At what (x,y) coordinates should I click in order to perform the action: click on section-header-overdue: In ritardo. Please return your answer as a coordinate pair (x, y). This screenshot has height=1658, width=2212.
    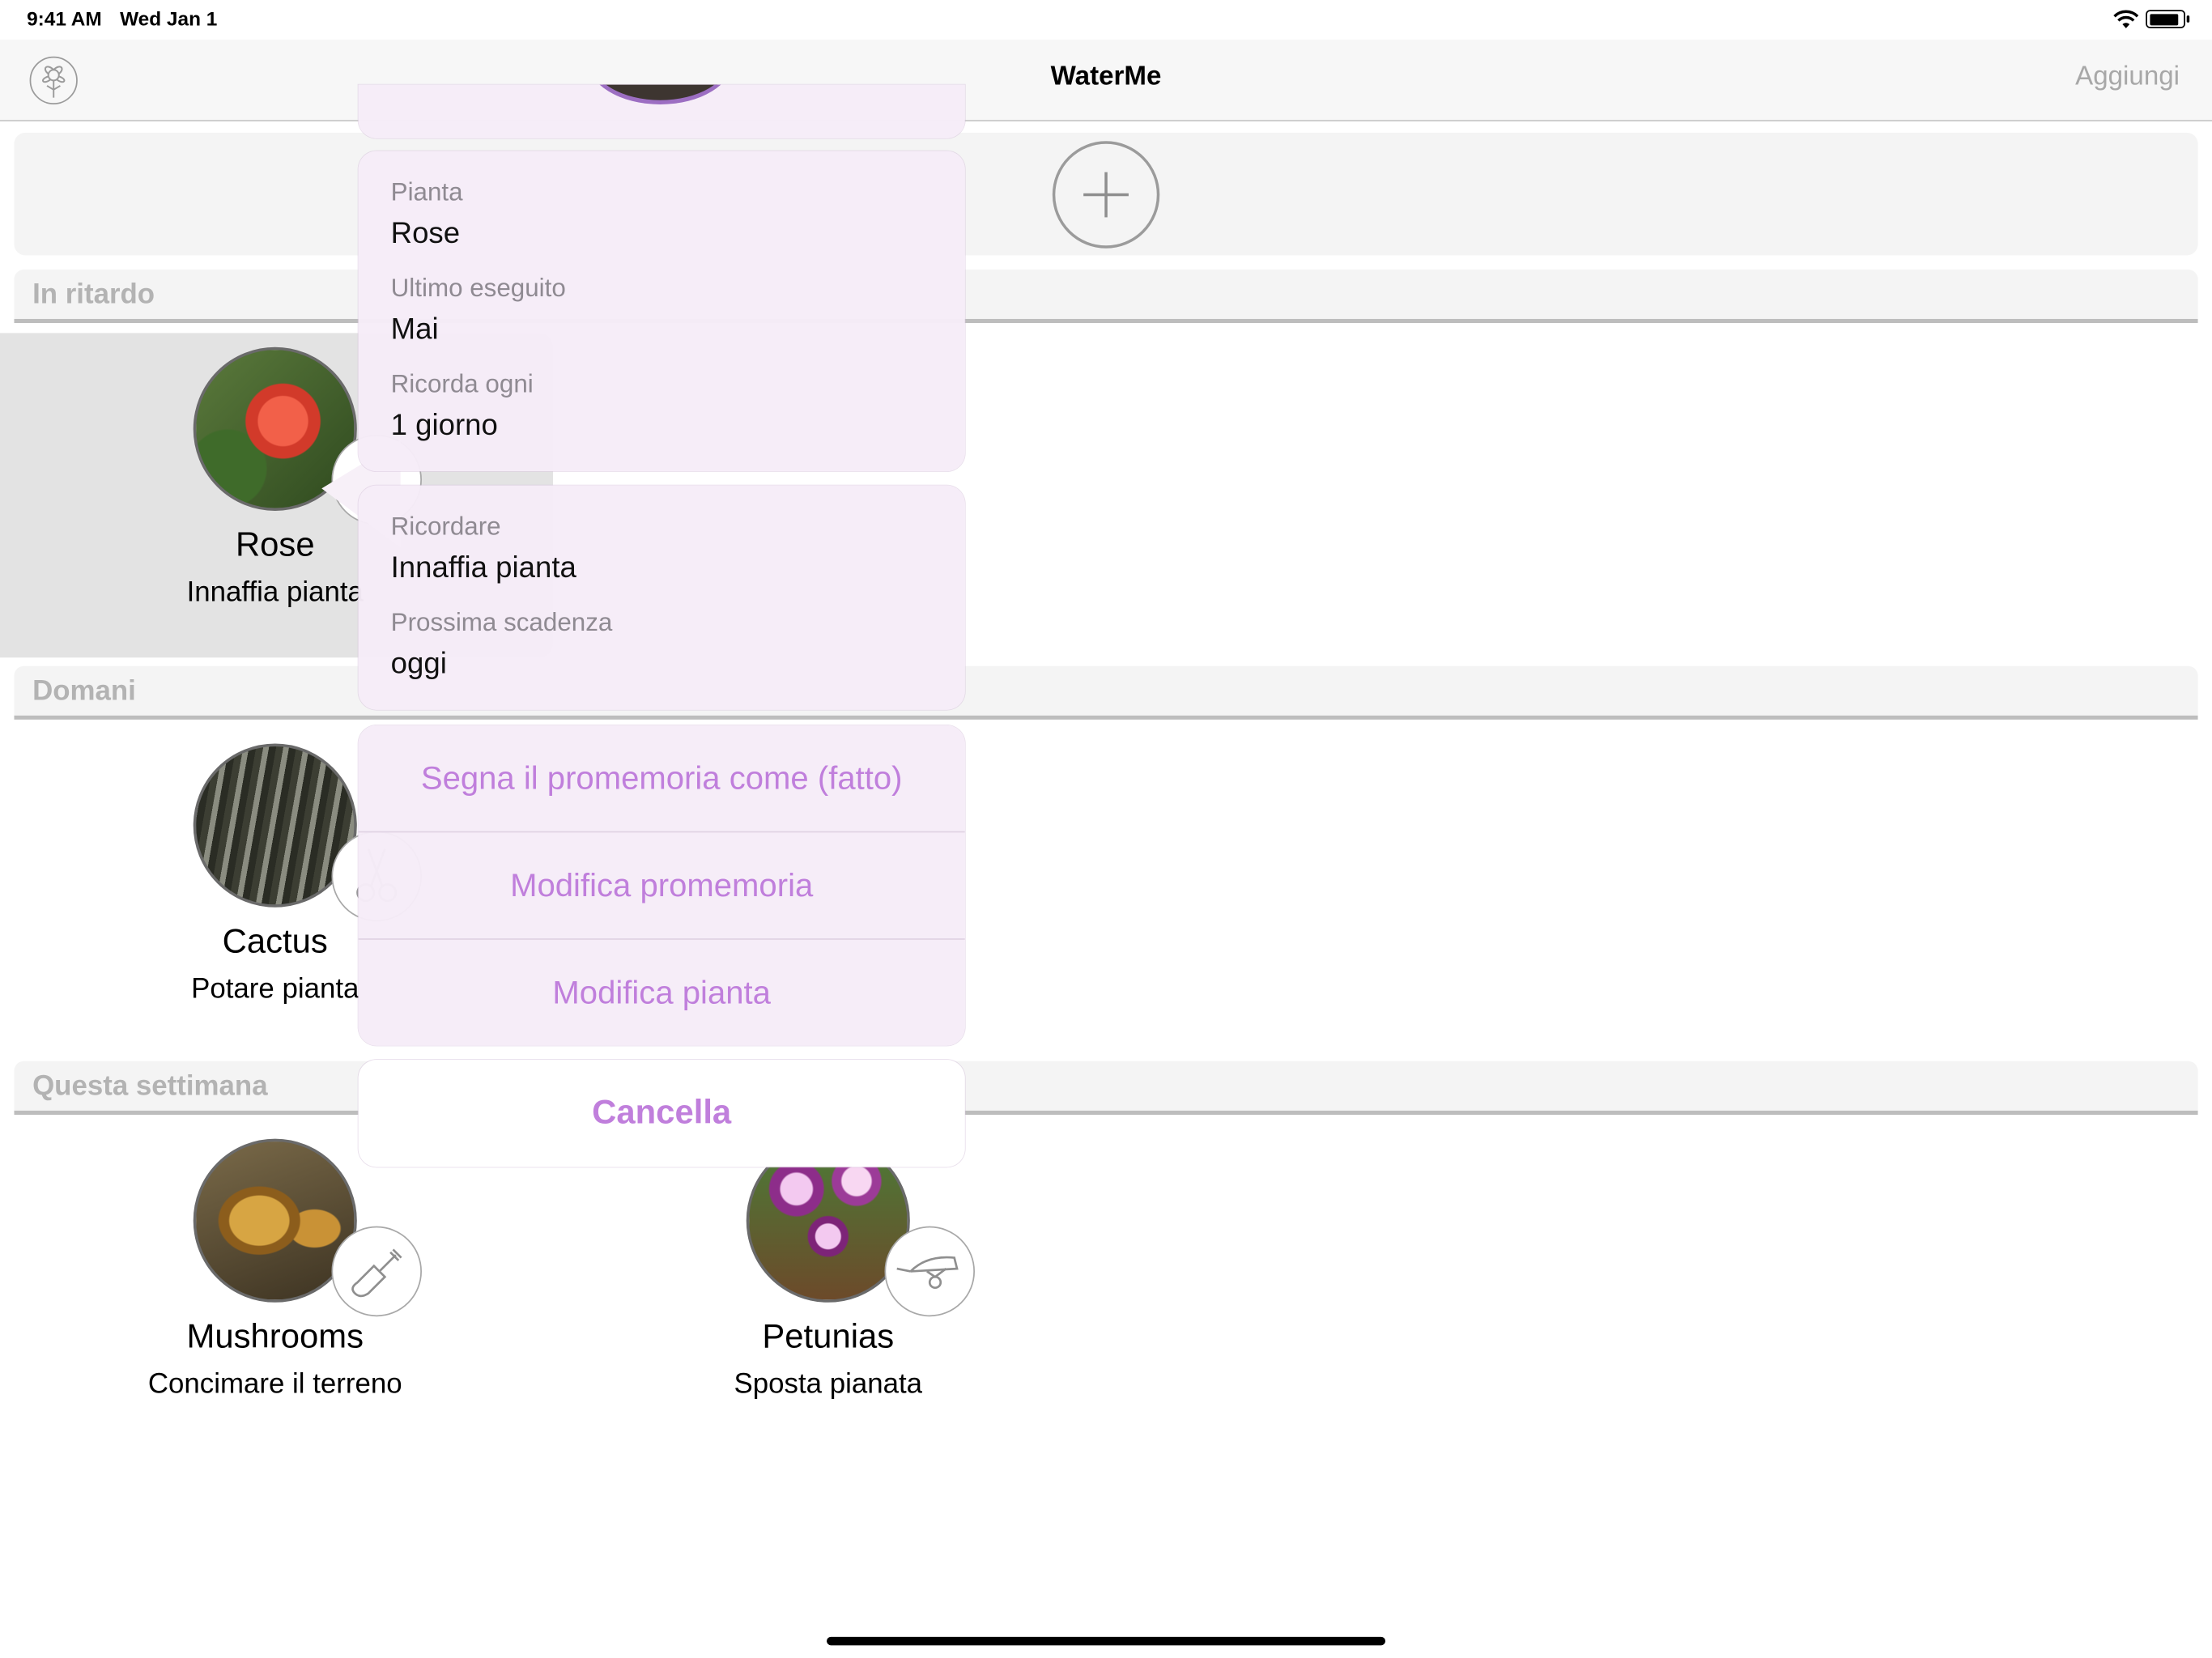
    Looking at the image, I should click on (1106, 296).